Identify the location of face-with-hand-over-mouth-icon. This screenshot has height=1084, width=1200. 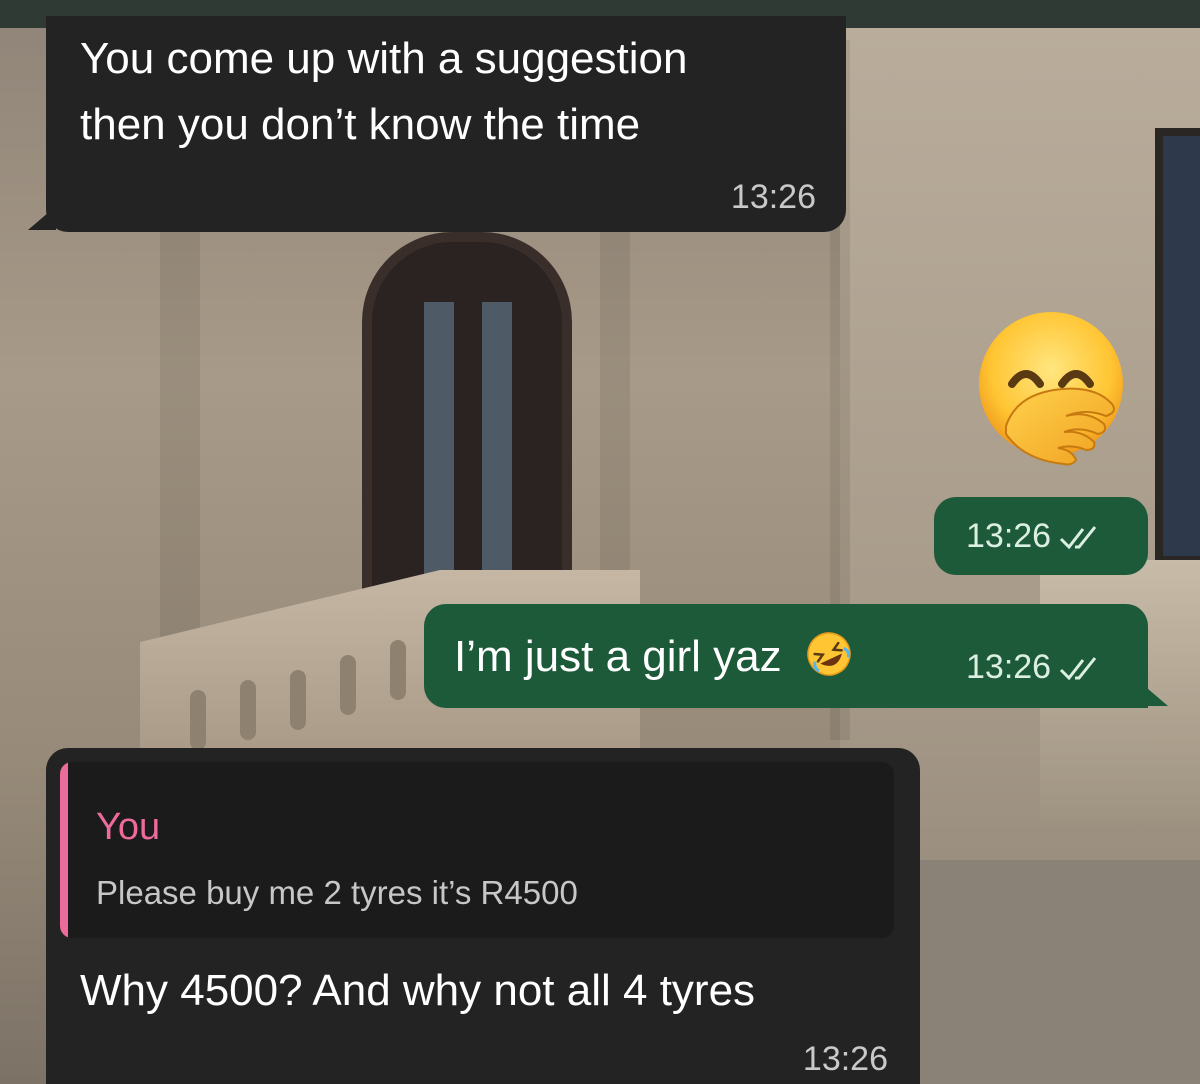
(1051, 391).